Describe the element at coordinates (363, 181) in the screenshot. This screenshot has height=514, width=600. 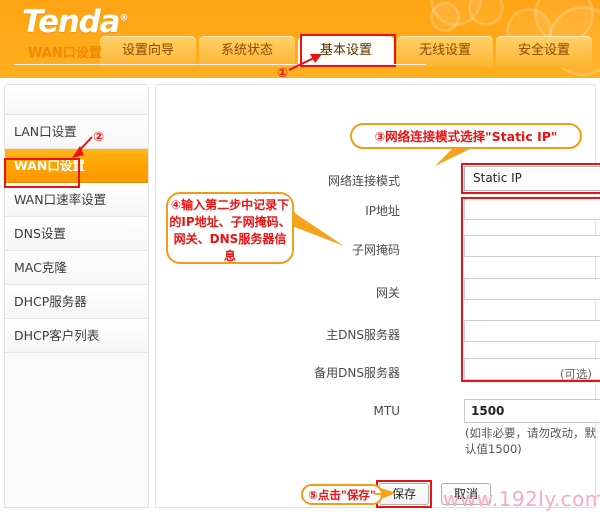
I see `label-connection-mode: 网络连接模式` at that location.